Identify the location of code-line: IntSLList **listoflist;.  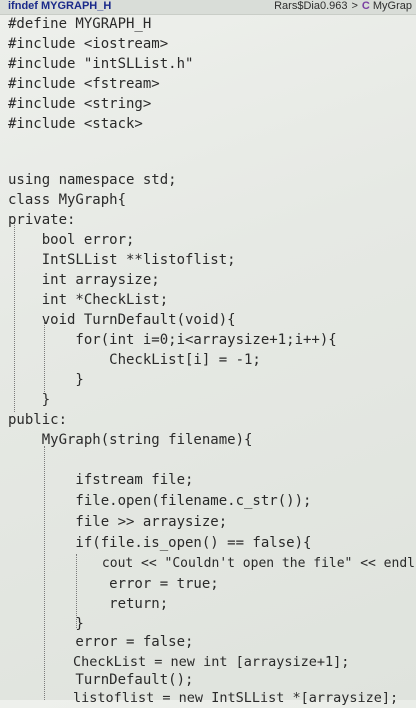
(122, 260).